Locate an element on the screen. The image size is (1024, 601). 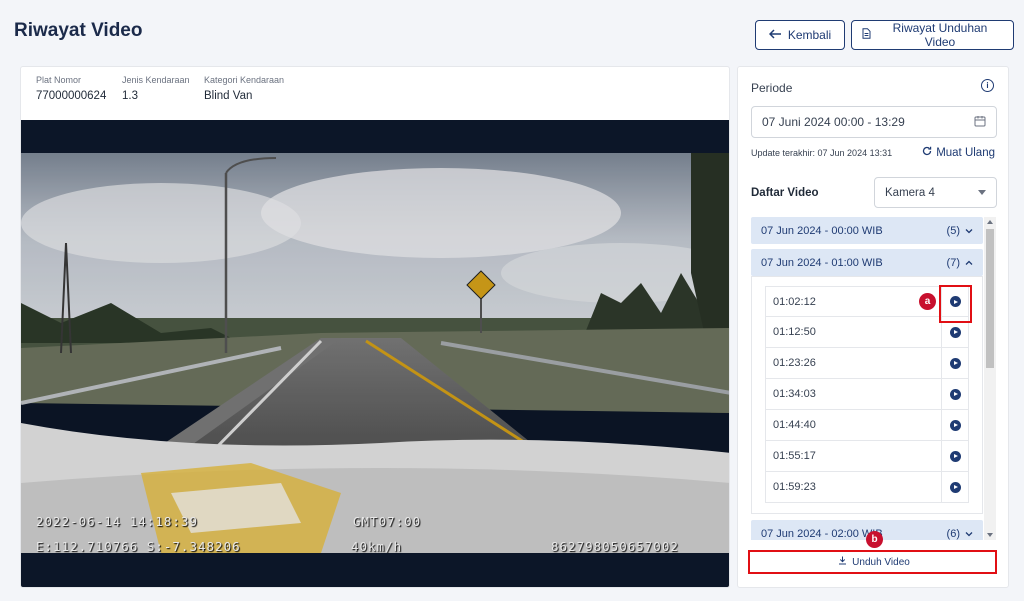
video-group-count: (6) is located at coordinates (953, 533).